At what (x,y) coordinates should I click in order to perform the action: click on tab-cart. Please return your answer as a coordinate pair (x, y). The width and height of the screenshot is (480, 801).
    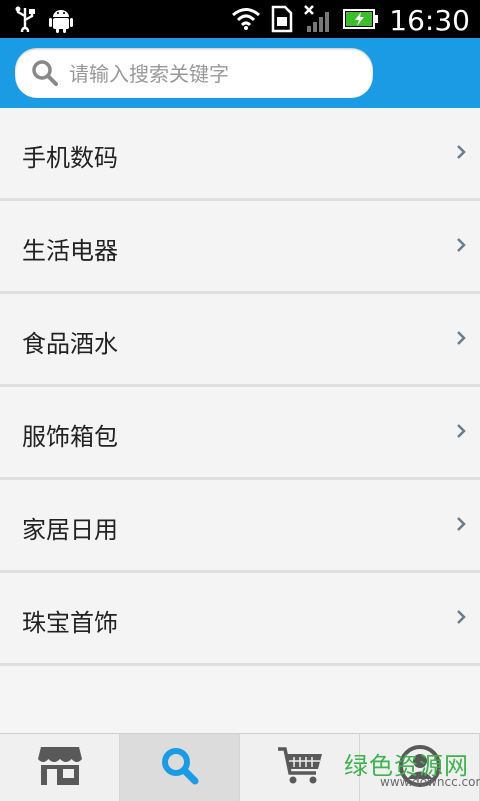
    Looking at the image, I should click on (300, 767).